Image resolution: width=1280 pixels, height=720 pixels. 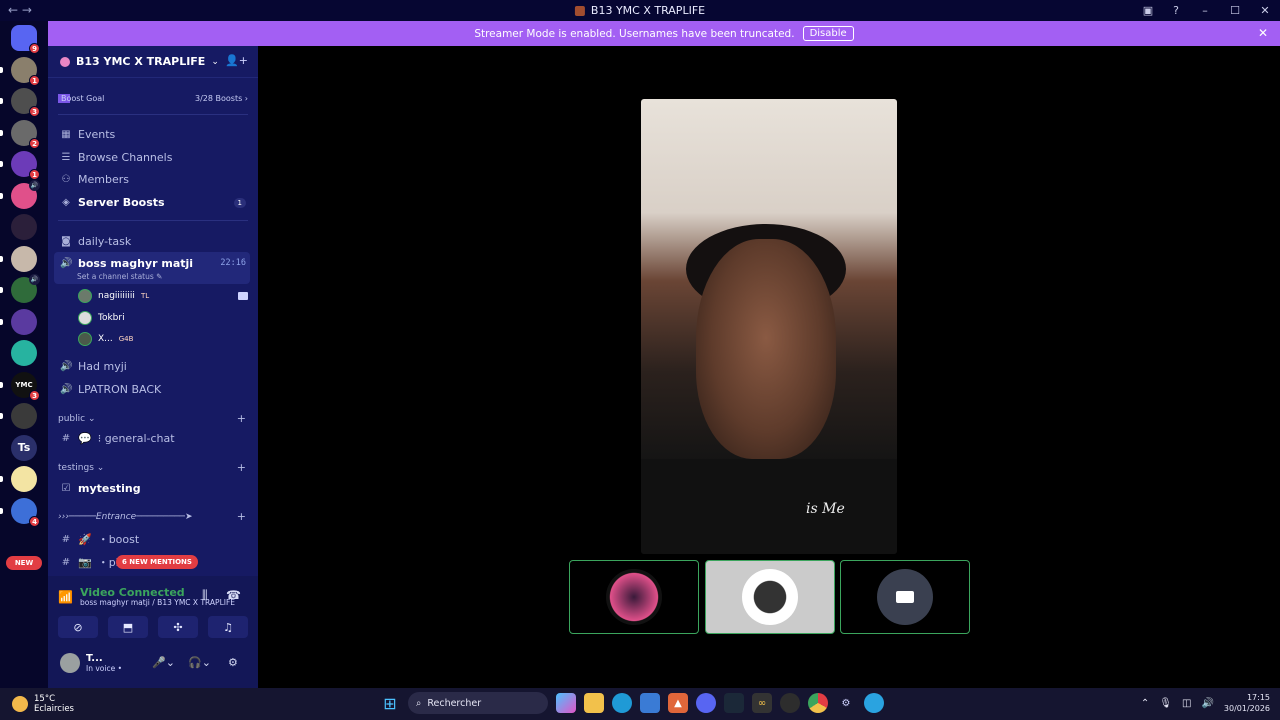 I want to click on new-mentions-pill: 6 NEW MENTIONS, so click(x=157, y=562).